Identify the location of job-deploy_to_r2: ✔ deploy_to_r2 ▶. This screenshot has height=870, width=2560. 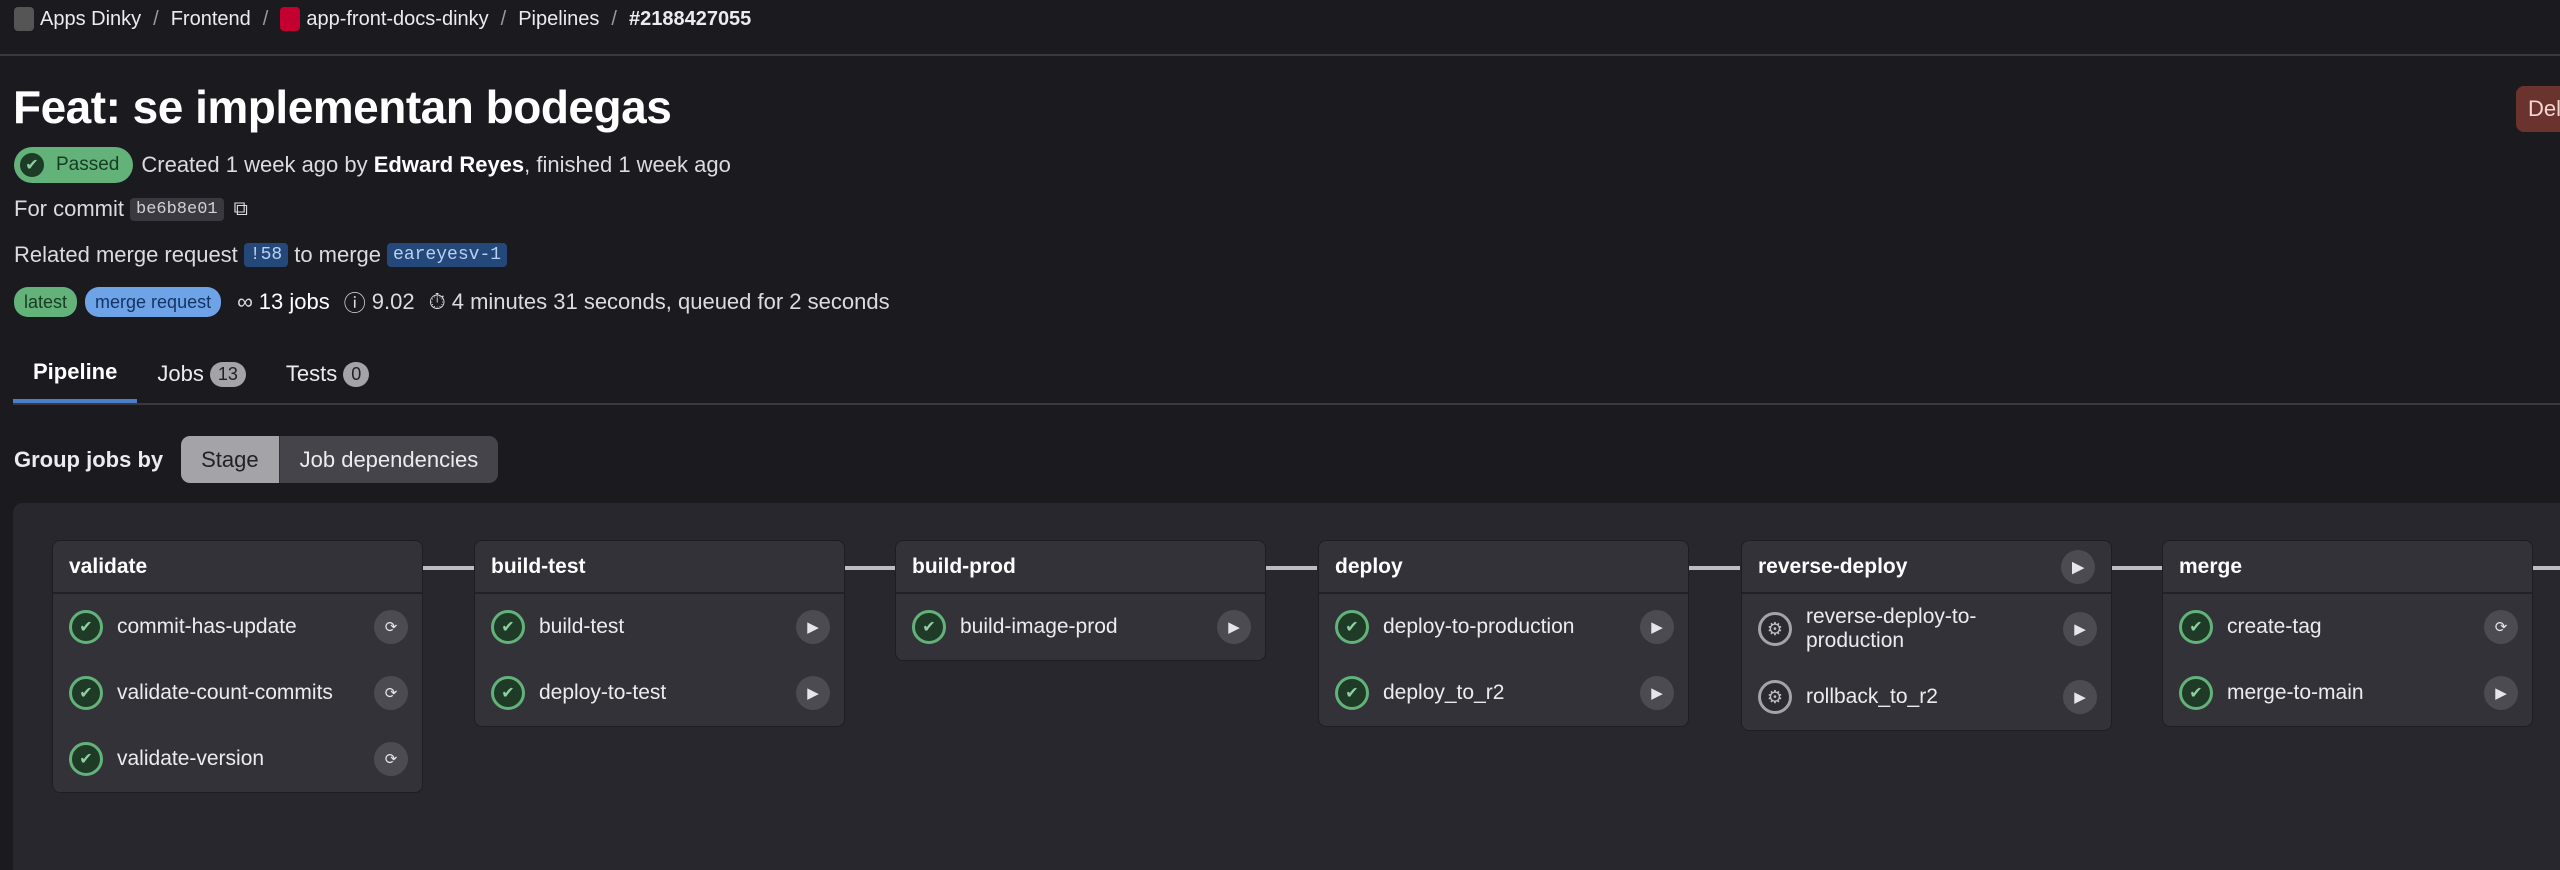
(1503, 693).